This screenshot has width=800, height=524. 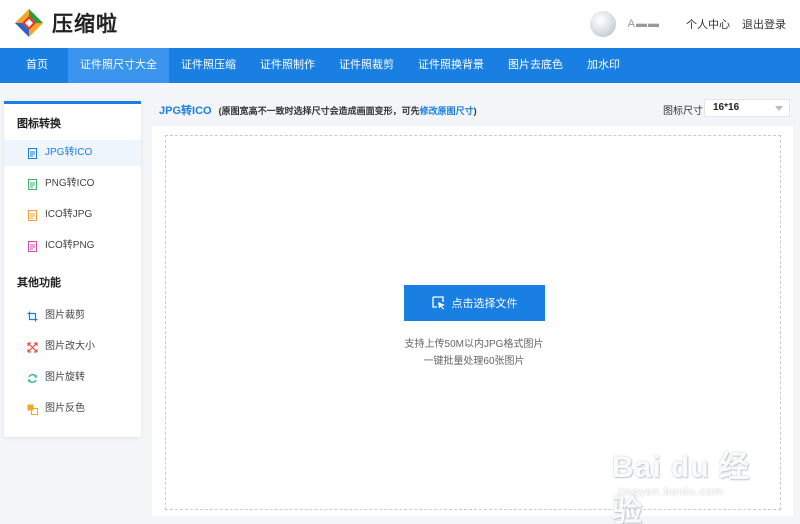 I want to click on sidebar-item-label: ICO转JPG, so click(x=69, y=214).